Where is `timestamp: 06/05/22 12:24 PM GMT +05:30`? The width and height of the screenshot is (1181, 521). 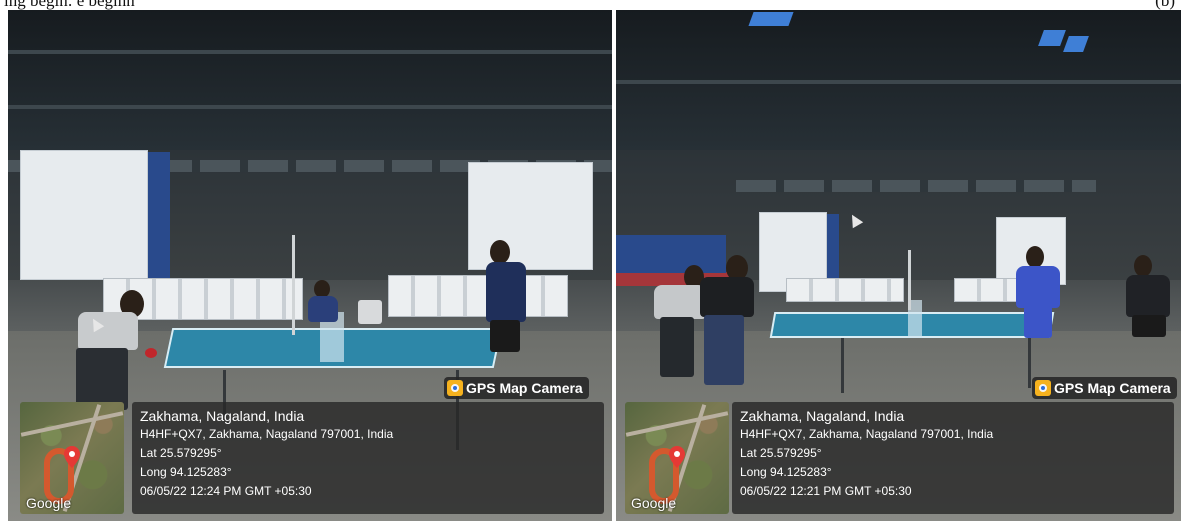 timestamp: 06/05/22 12:24 PM GMT +05:30 is located at coordinates (226, 491).